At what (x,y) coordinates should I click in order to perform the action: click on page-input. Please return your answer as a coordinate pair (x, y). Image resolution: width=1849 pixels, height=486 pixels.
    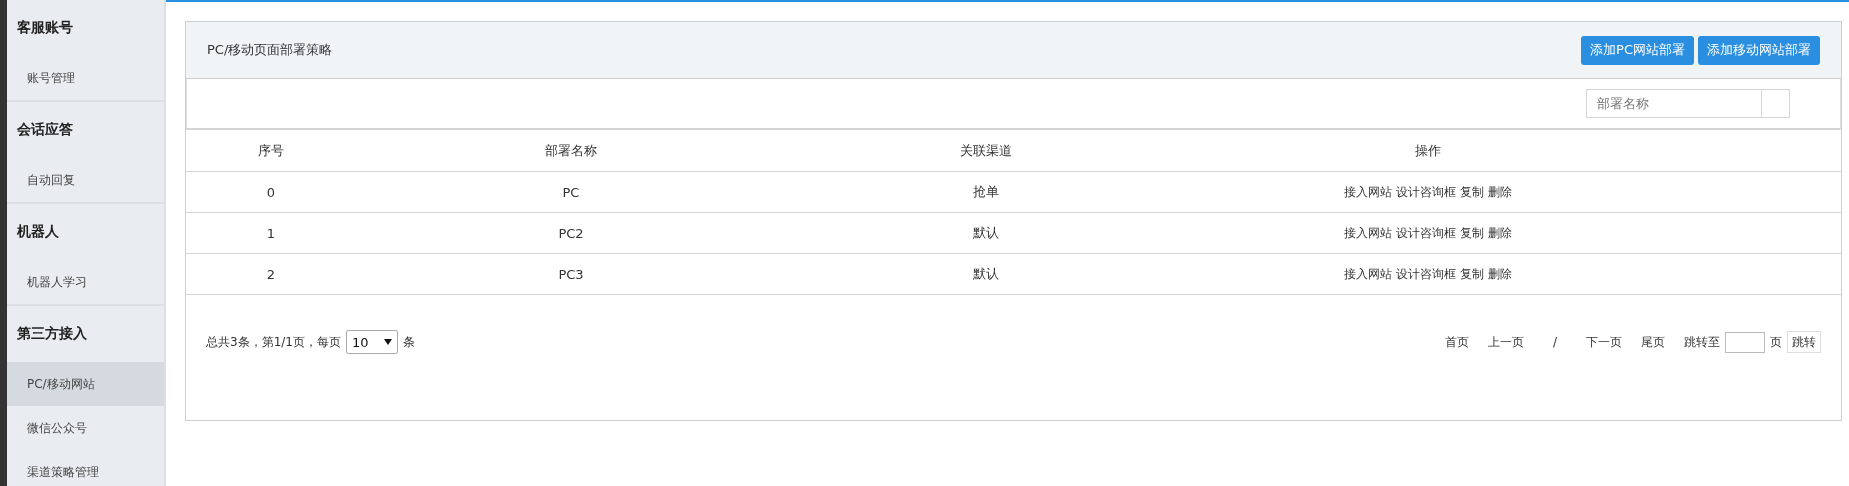
    Looking at the image, I should click on (1745, 342).